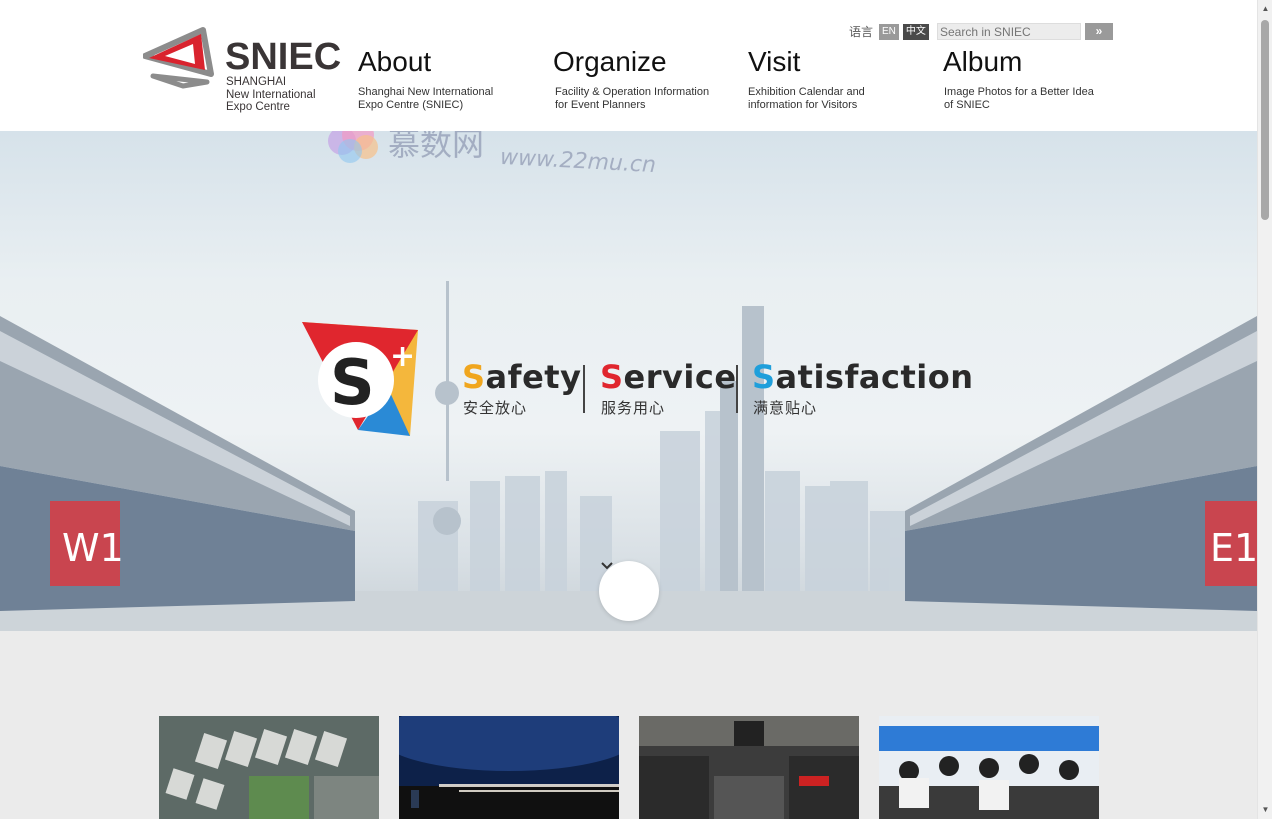  What do you see at coordinates (256, 82) in the screenshot?
I see `brand-sub-line1: SHANGHAI` at bounding box center [256, 82].